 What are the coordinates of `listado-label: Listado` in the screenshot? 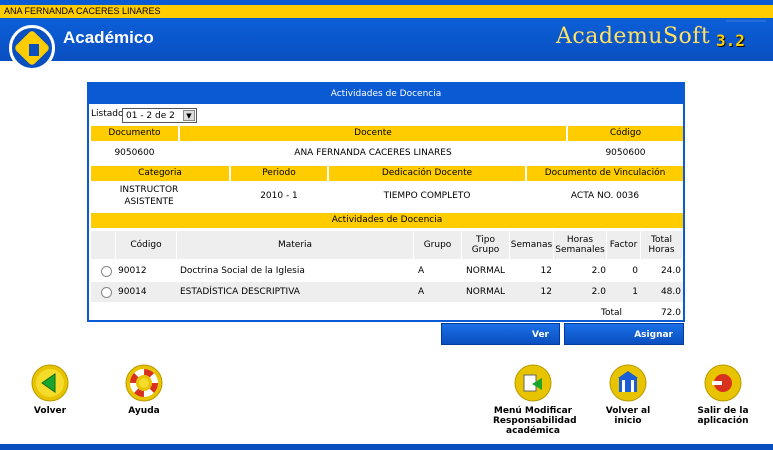 It's located at (107, 114).